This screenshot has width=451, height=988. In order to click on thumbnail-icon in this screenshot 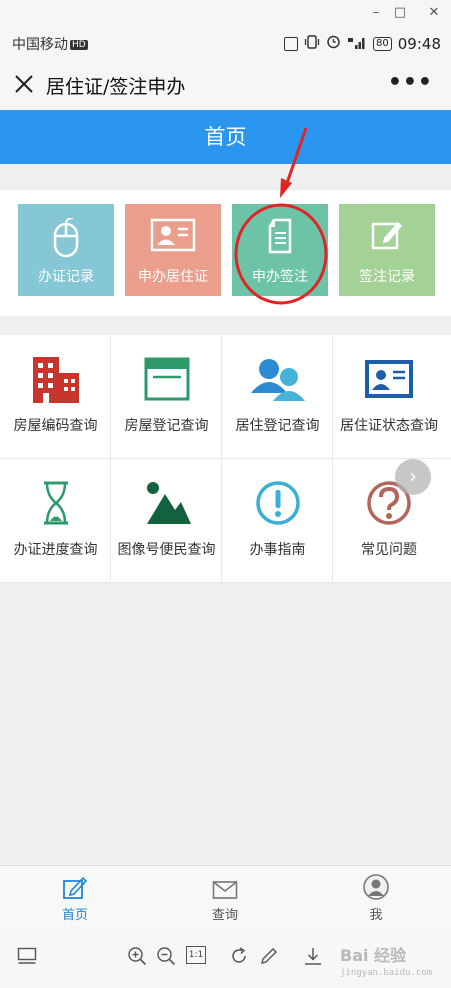, I will do `click(27, 956)`.